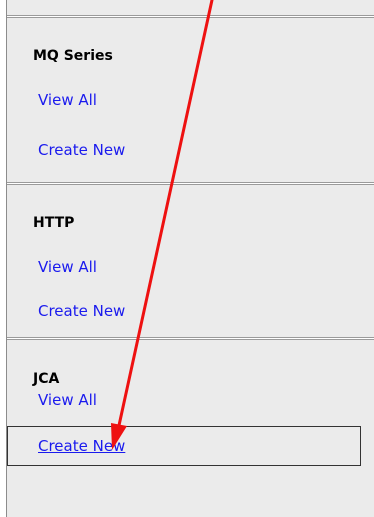 The height and width of the screenshot is (517, 374). I want to click on jca-heading: JCA, so click(46, 379).